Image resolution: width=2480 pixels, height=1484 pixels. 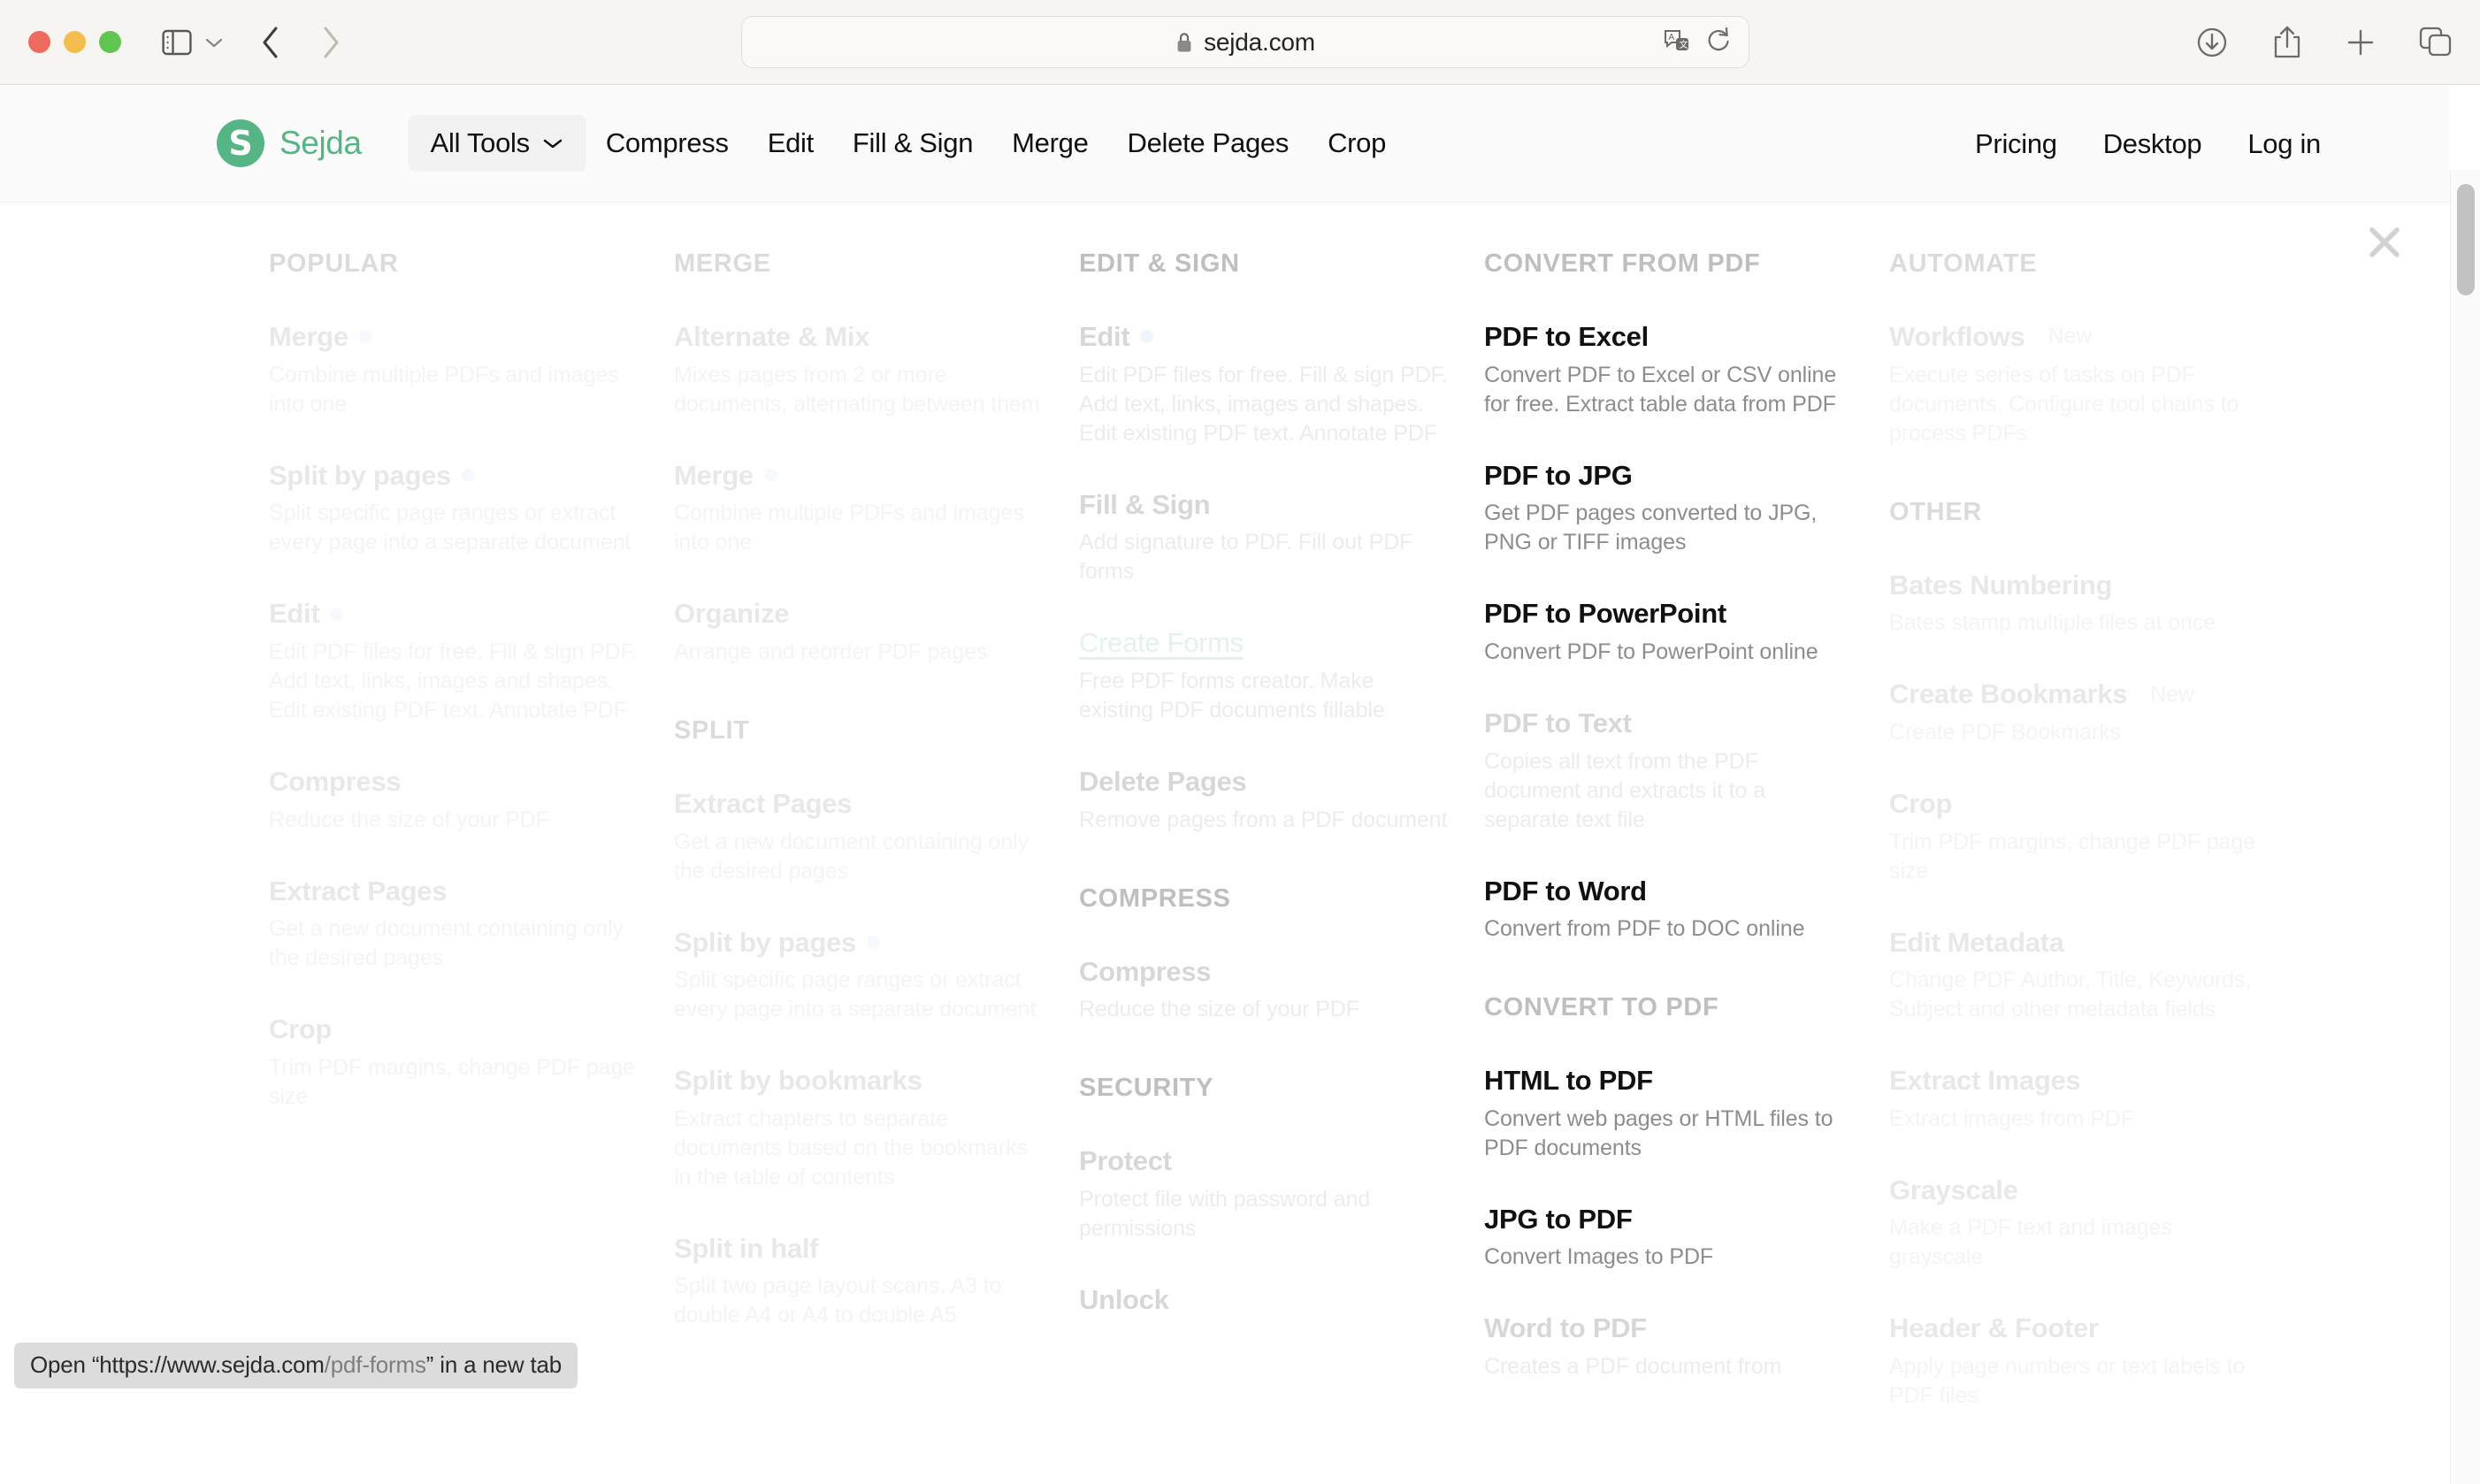 What do you see at coordinates (2465, 827) in the screenshot?
I see `page-scrollbar` at bounding box center [2465, 827].